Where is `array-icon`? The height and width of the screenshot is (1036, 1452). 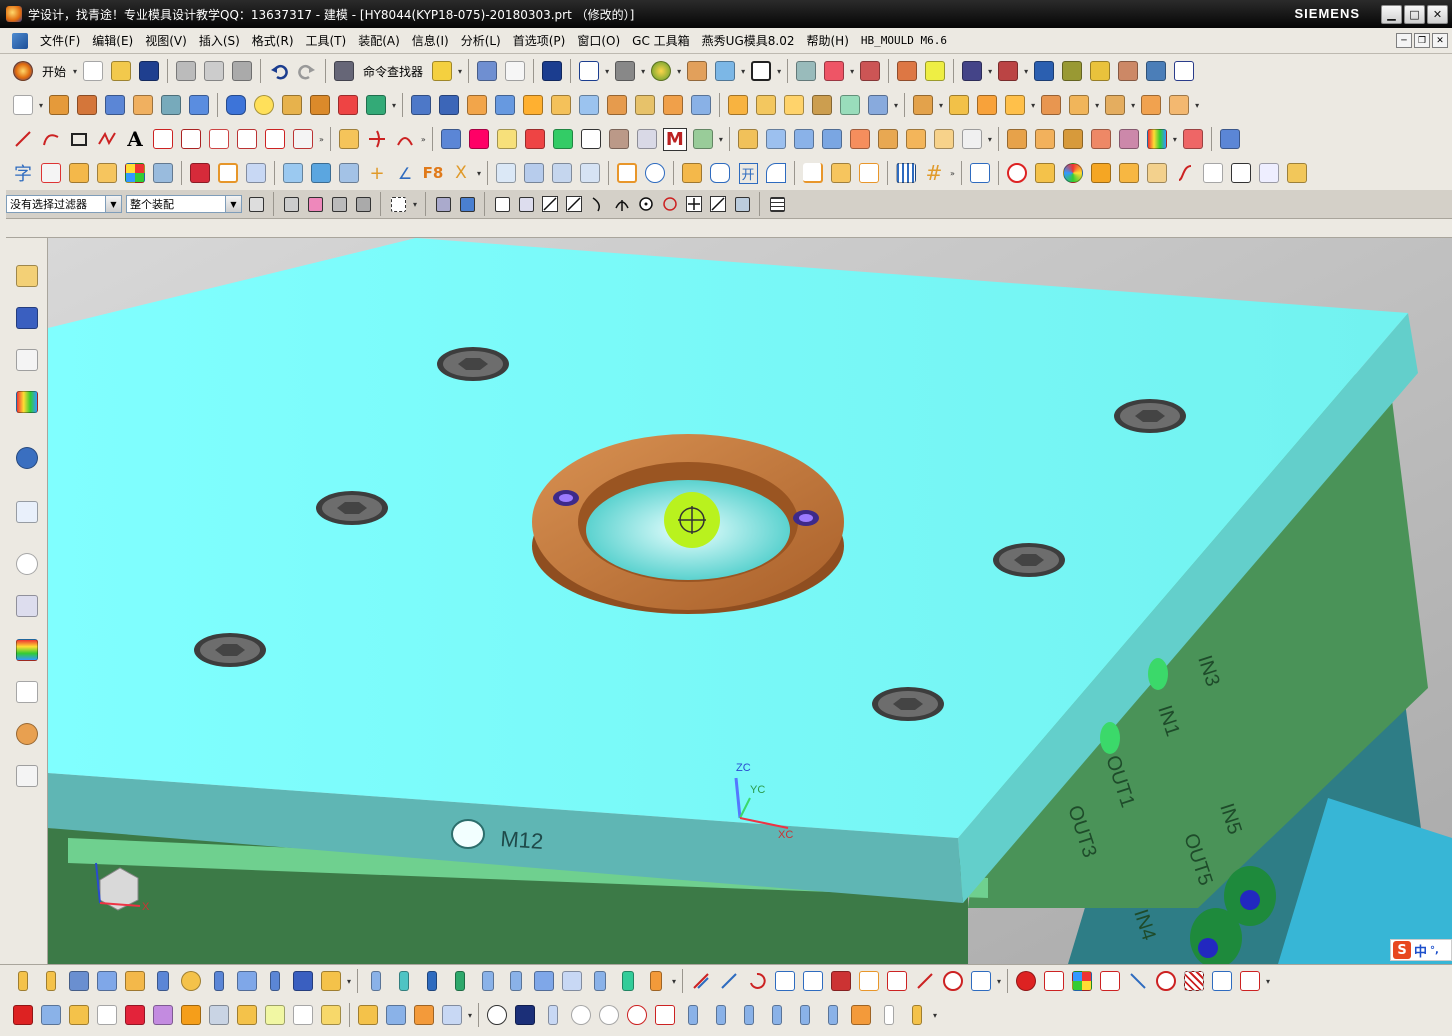
array-icon is located at coordinates (813, 981).